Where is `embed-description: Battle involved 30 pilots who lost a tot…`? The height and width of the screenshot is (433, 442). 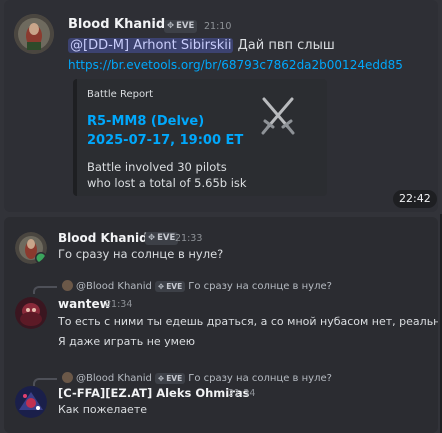 embed-description: Battle involved 30 pilots who lost a tot… is located at coordinates (167, 175).